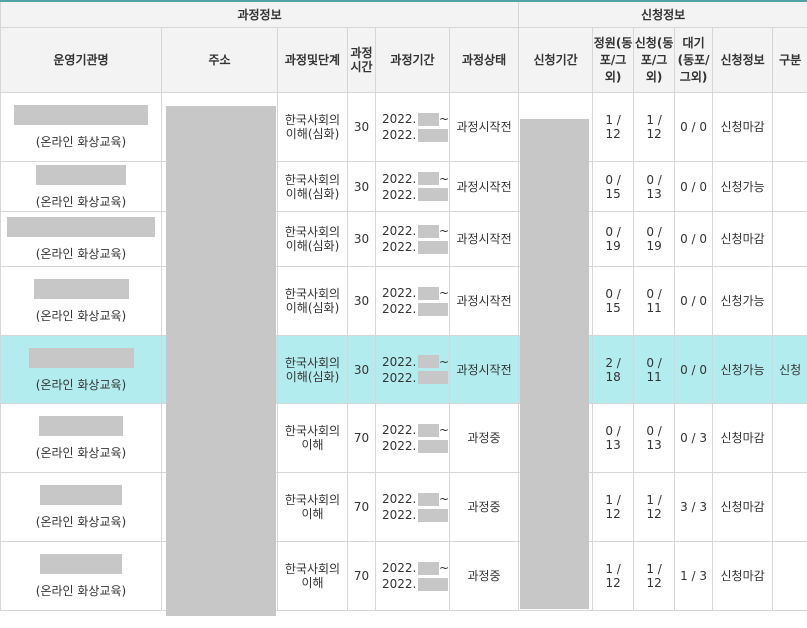  What do you see at coordinates (662, 14) in the screenshot?
I see `group-apply-info: 신청정보` at bounding box center [662, 14].